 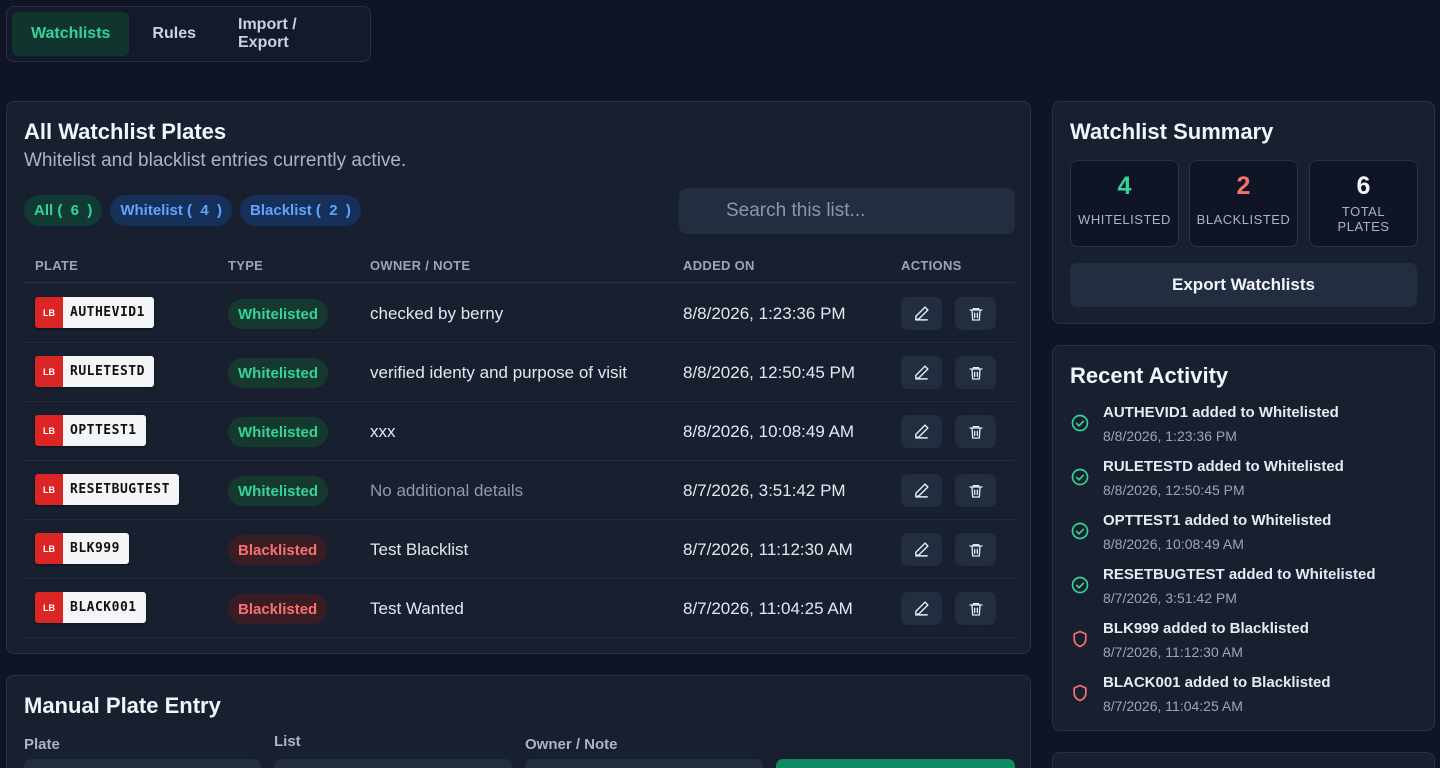 What do you see at coordinates (292, 34) in the screenshot?
I see `tab-import-export: Import / Export` at bounding box center [292, 34].